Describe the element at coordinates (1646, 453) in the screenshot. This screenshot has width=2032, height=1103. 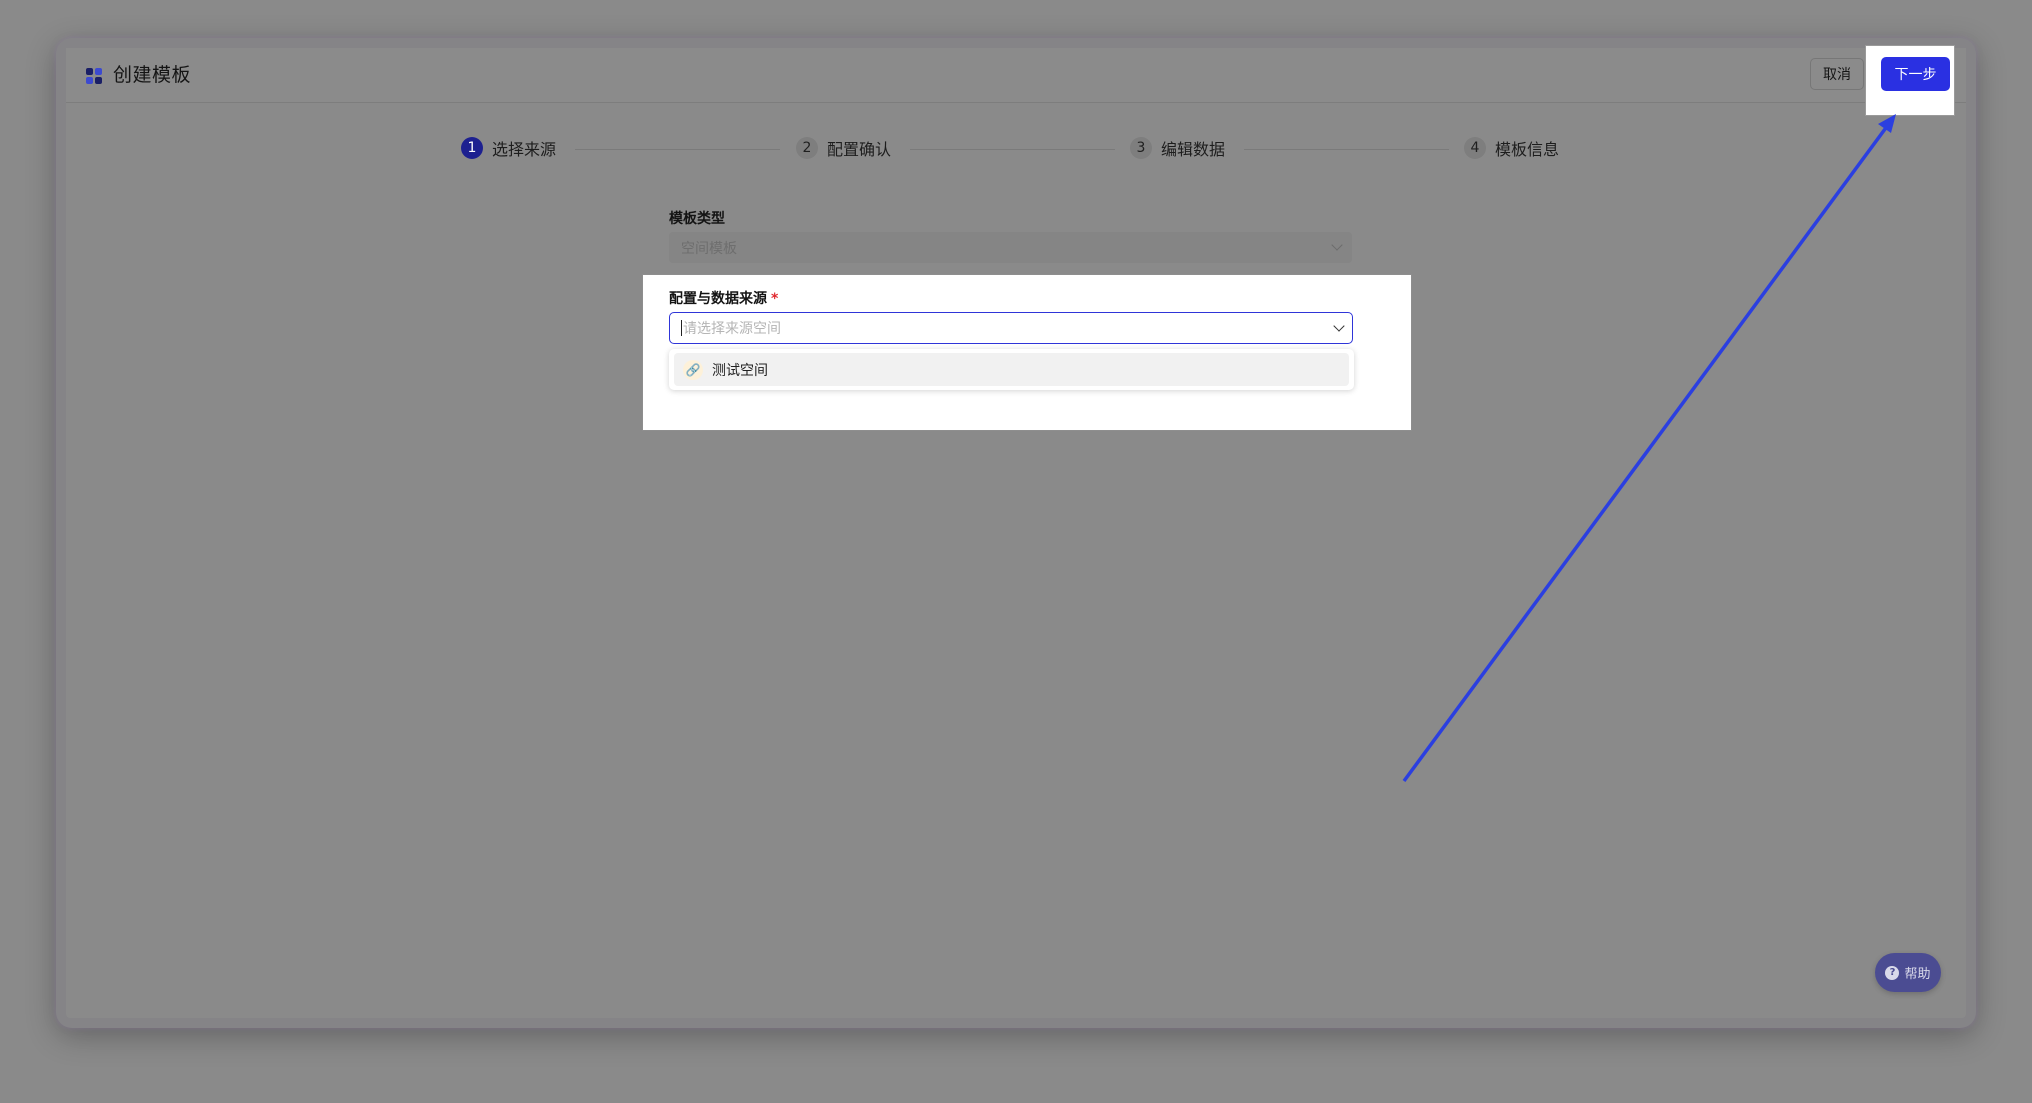
I see `arrow-shaft` at that location.